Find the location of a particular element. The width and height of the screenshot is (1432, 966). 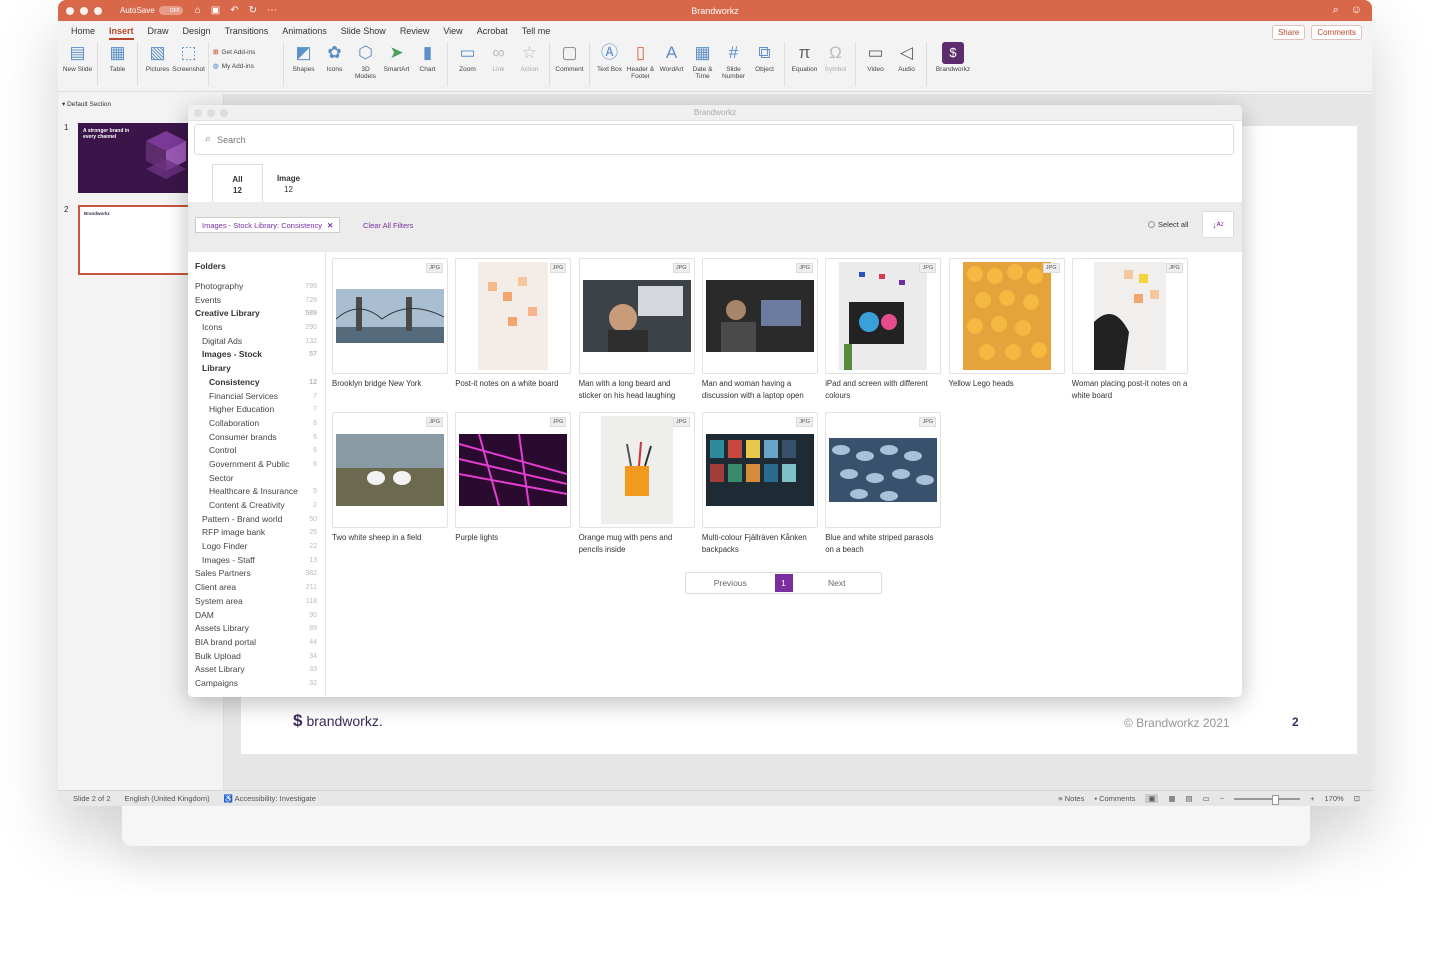

normal-view-icon: ▣ is located at coordinates (1152, 798).